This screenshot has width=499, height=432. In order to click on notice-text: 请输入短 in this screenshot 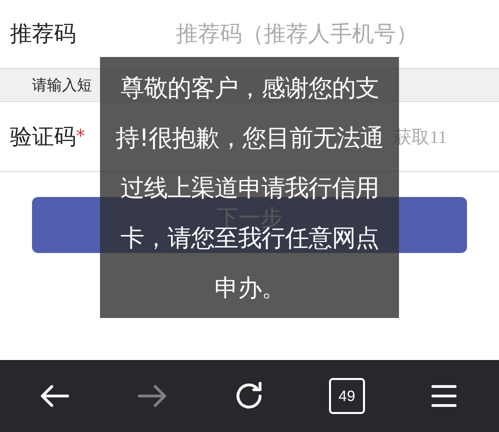, I will do `click(62, 85)`.